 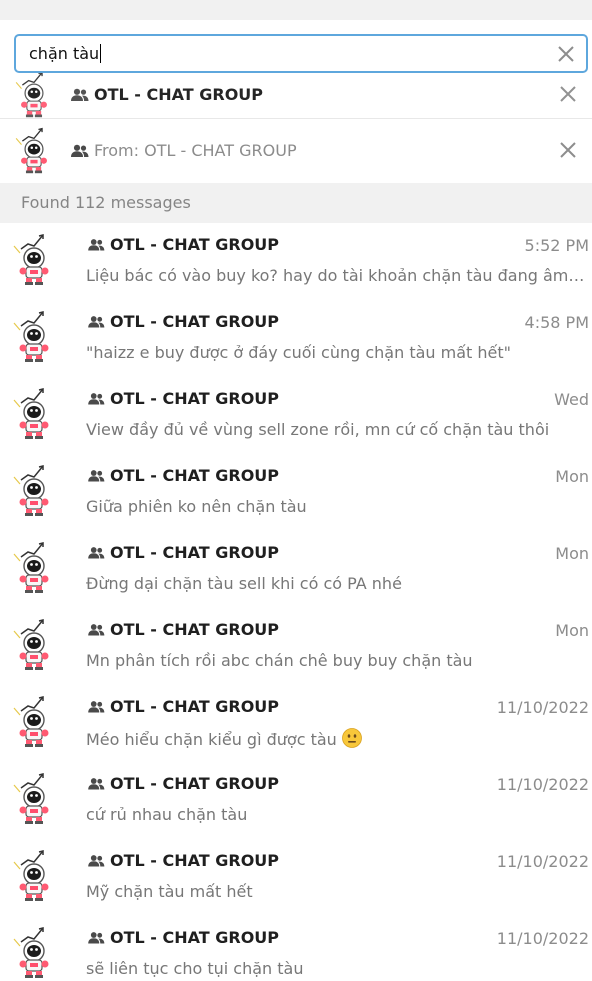 I want to click on search-input: chặn tàu, so click(x=301, y=53).